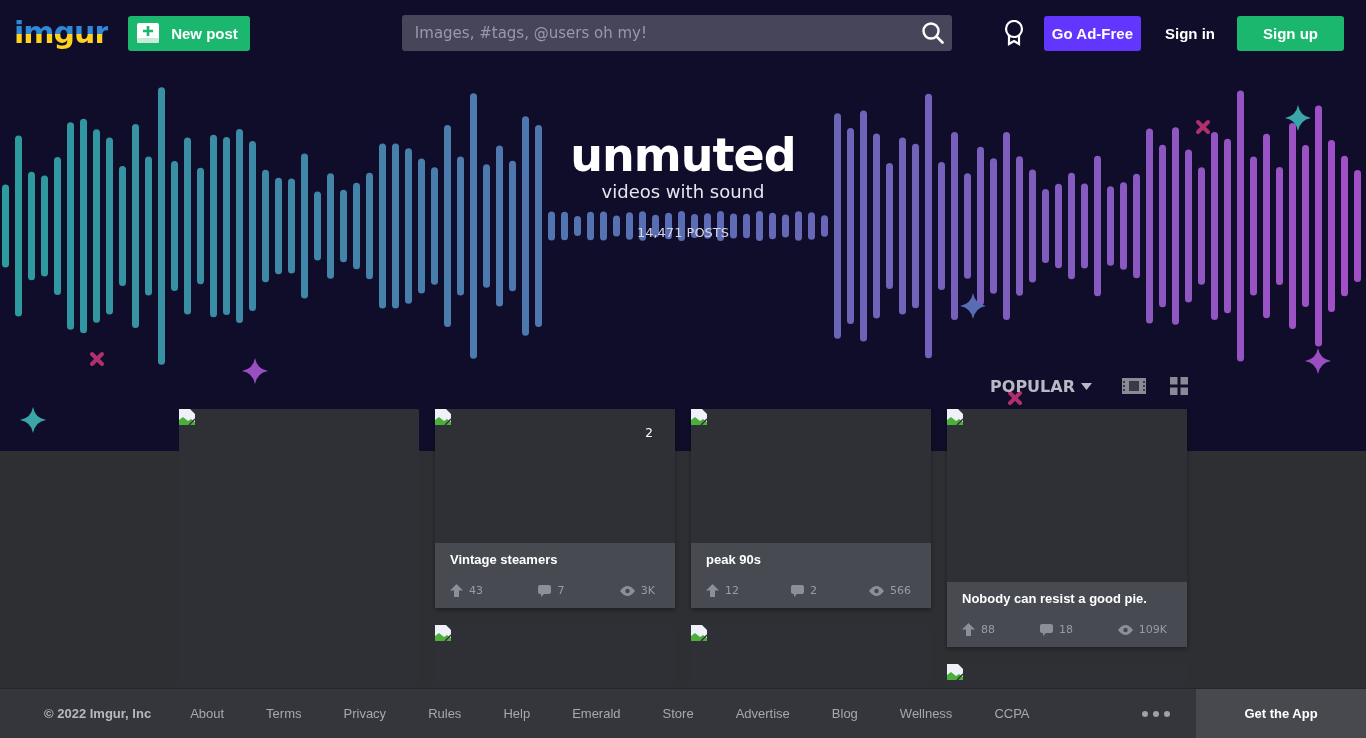 The image size is (1366, 738). I want to click on post-title: Nobody can resist a good pie., so click(1055, 599).